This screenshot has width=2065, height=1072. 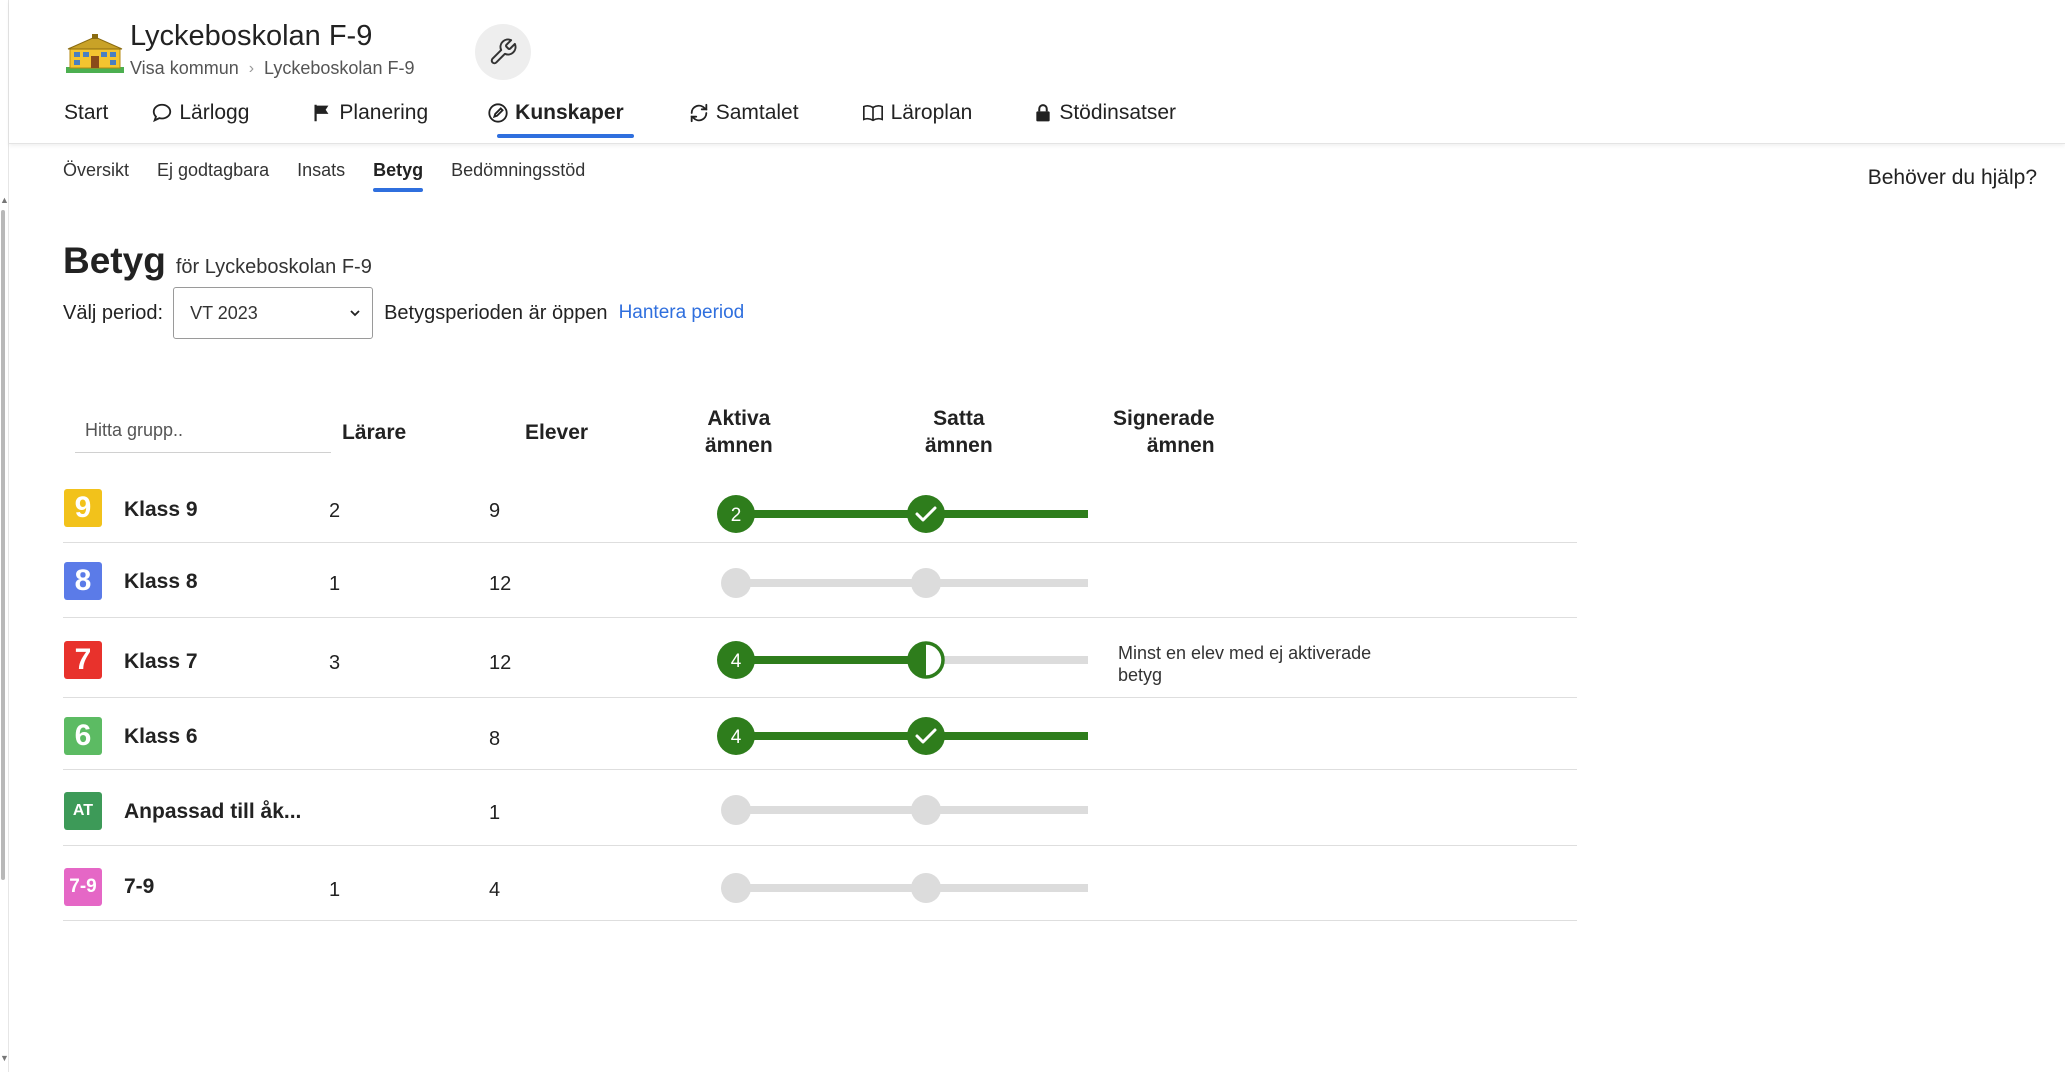 What do you see at coordinates (557, 432) in the screenshot?
I see `column-header-students: Elever` at bounding box center [557, 432].